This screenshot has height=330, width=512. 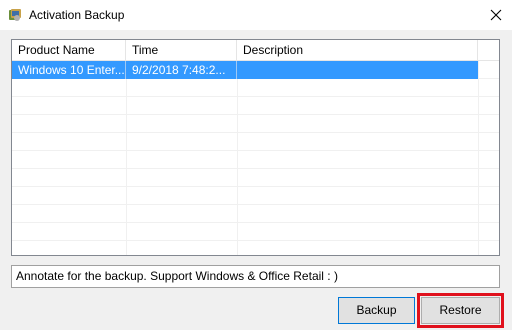 What do you see at coordinates (376, 310) in the screenshot?
I see `backup-button: Backup` at bounding box center [376, 310].